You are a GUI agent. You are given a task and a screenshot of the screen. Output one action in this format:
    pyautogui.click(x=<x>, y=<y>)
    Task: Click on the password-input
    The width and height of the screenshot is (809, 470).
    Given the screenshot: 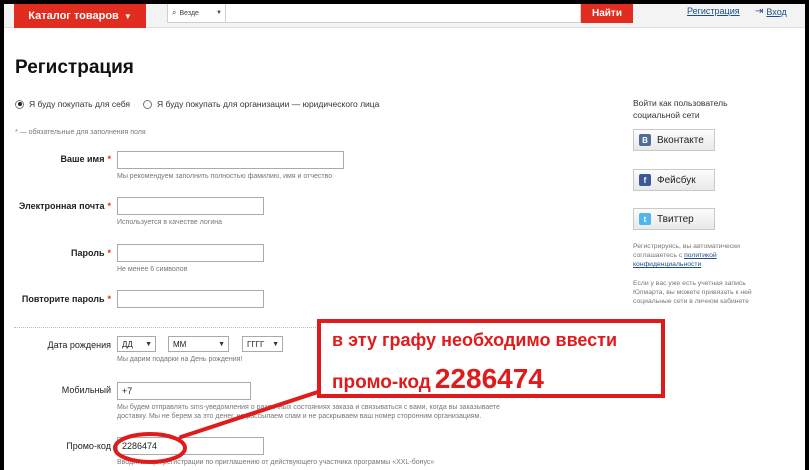 What is the action you would take?
    pyautogui.click(x=190, y=253)
    